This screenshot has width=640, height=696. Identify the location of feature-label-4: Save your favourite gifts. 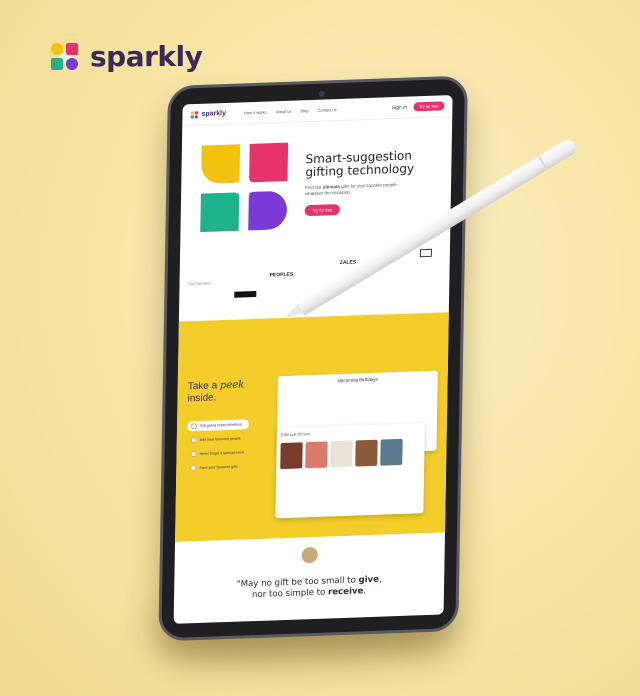
(218, 467).